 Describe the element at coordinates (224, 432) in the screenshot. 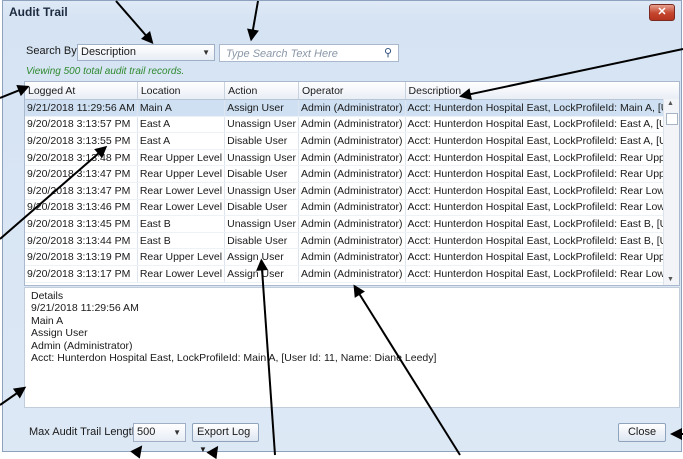

I see `export-log-label: Export Log` at that location.